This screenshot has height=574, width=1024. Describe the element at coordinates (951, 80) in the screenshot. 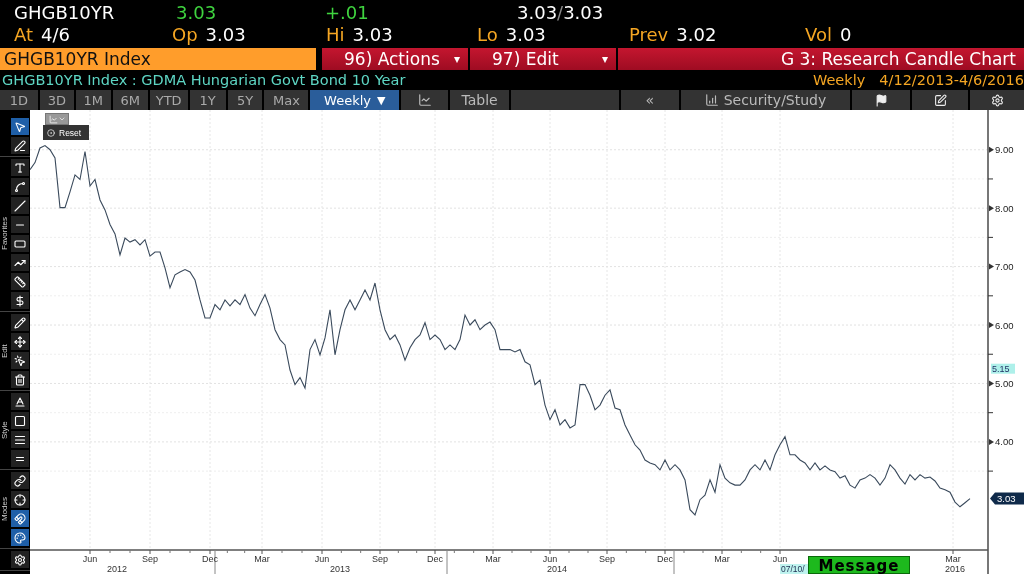

I see `date-range: 4/12/2013-4/6/2016` at that location.